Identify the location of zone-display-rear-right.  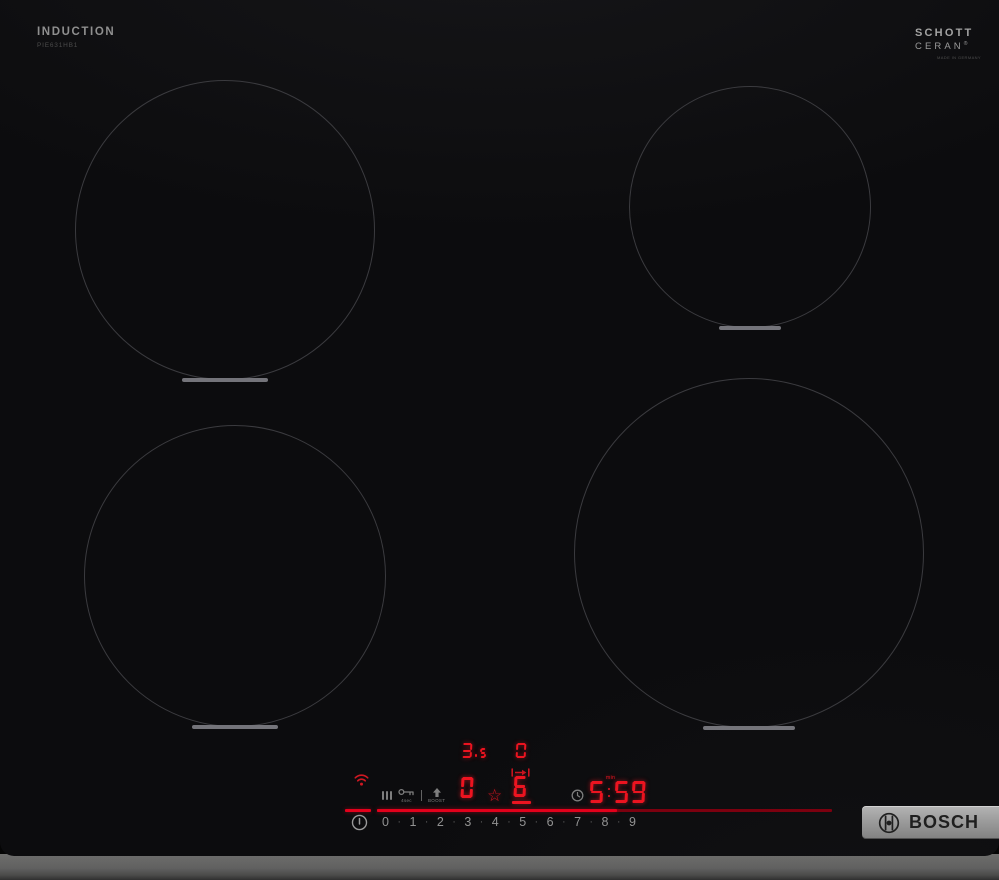
(521, 750).